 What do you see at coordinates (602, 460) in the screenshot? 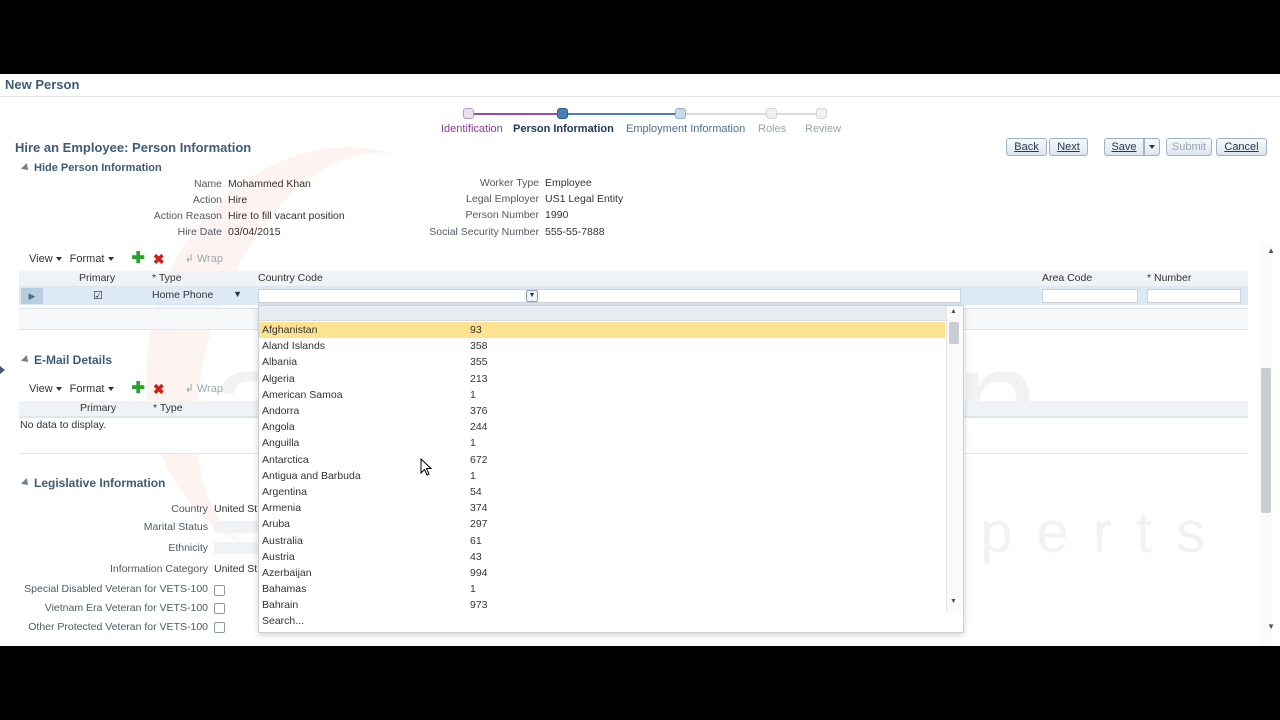
I see `list-item: Antarctica 672` at bounding box center [602, 460].